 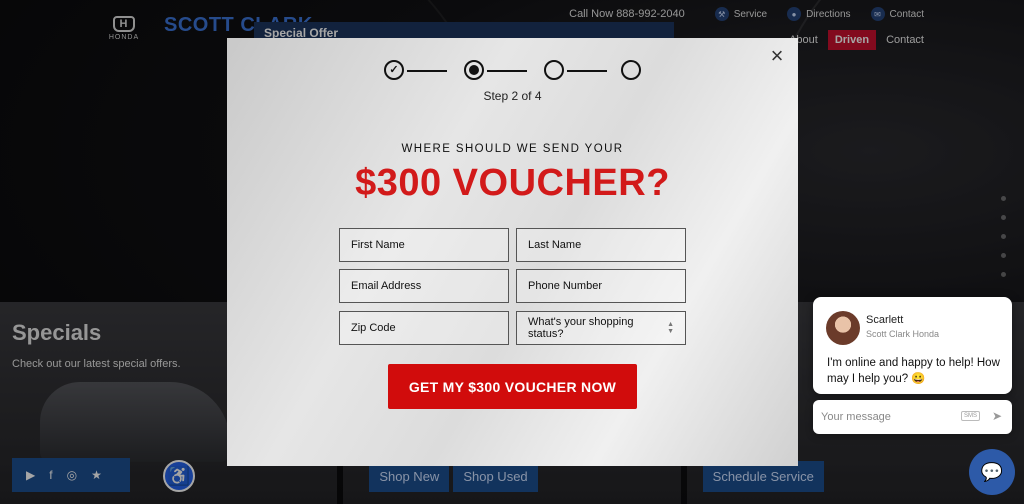 I want to click on chat-launcher-button: 💬, so click(x=992, y=472).